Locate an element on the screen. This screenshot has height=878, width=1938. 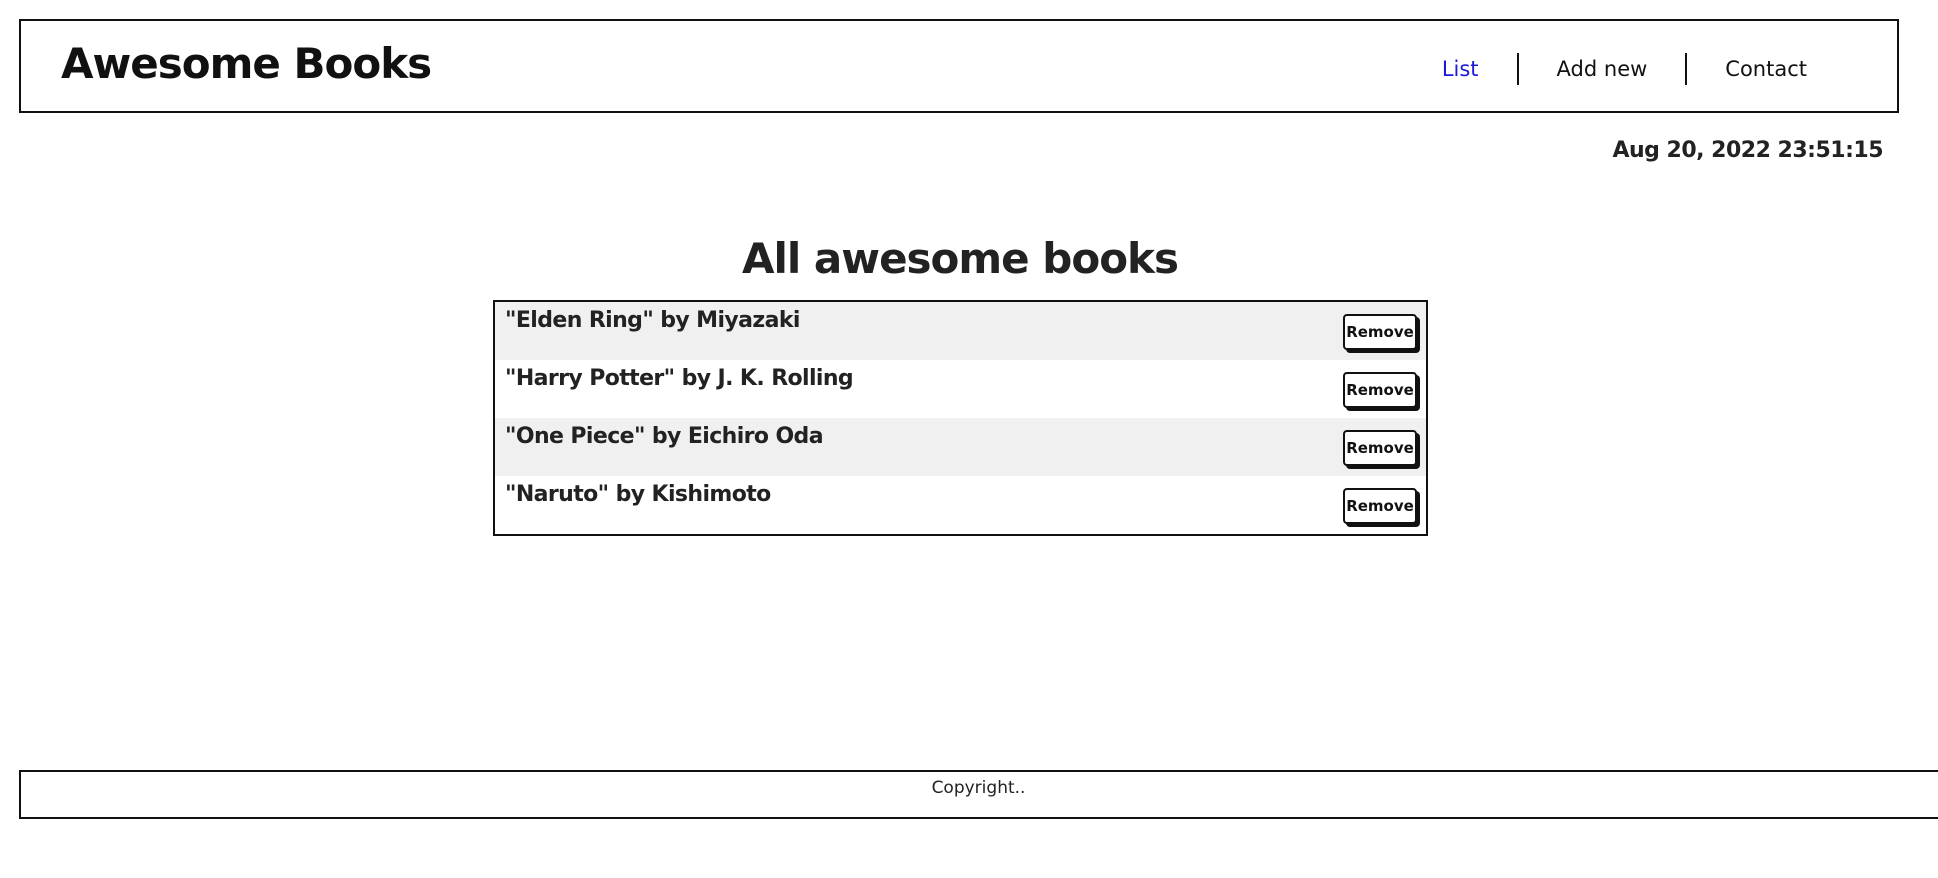
list-item: "Harry Potter" by J. K. Rolling Remove is located at coordinates (960, 389).